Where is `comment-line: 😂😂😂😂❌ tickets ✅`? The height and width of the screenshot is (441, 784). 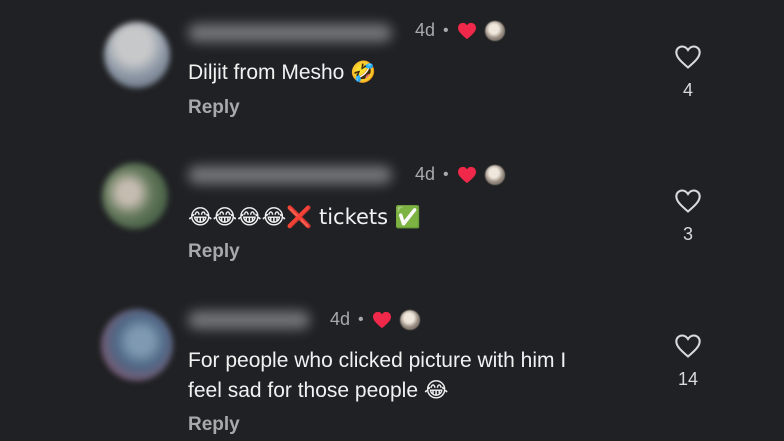 comment-line: 😂😂😂😂❌ tickets ✅ is located at coordinates (304, 217).